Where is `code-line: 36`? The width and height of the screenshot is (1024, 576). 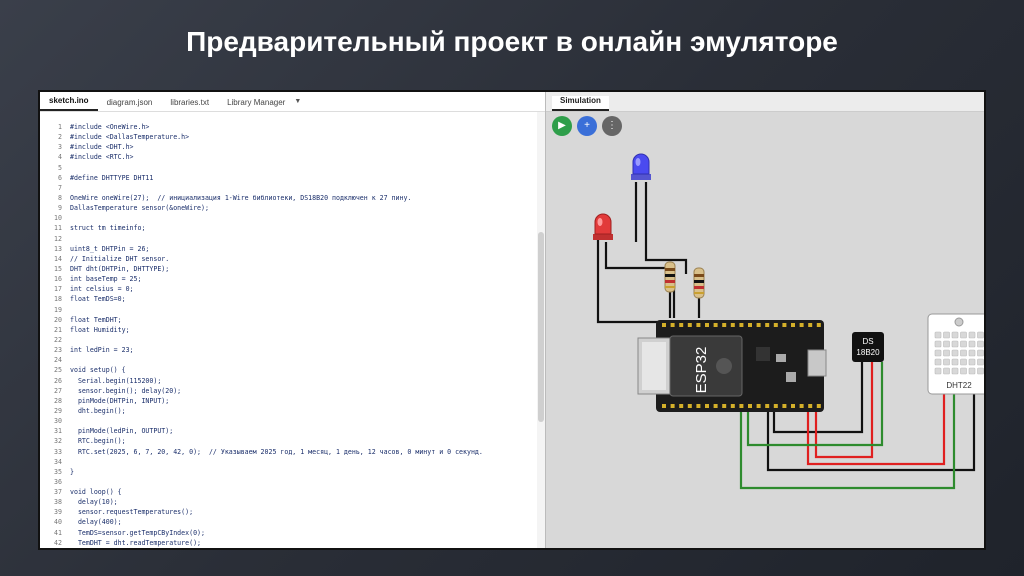 code-line: 36 is located at coordinates (292, 482).